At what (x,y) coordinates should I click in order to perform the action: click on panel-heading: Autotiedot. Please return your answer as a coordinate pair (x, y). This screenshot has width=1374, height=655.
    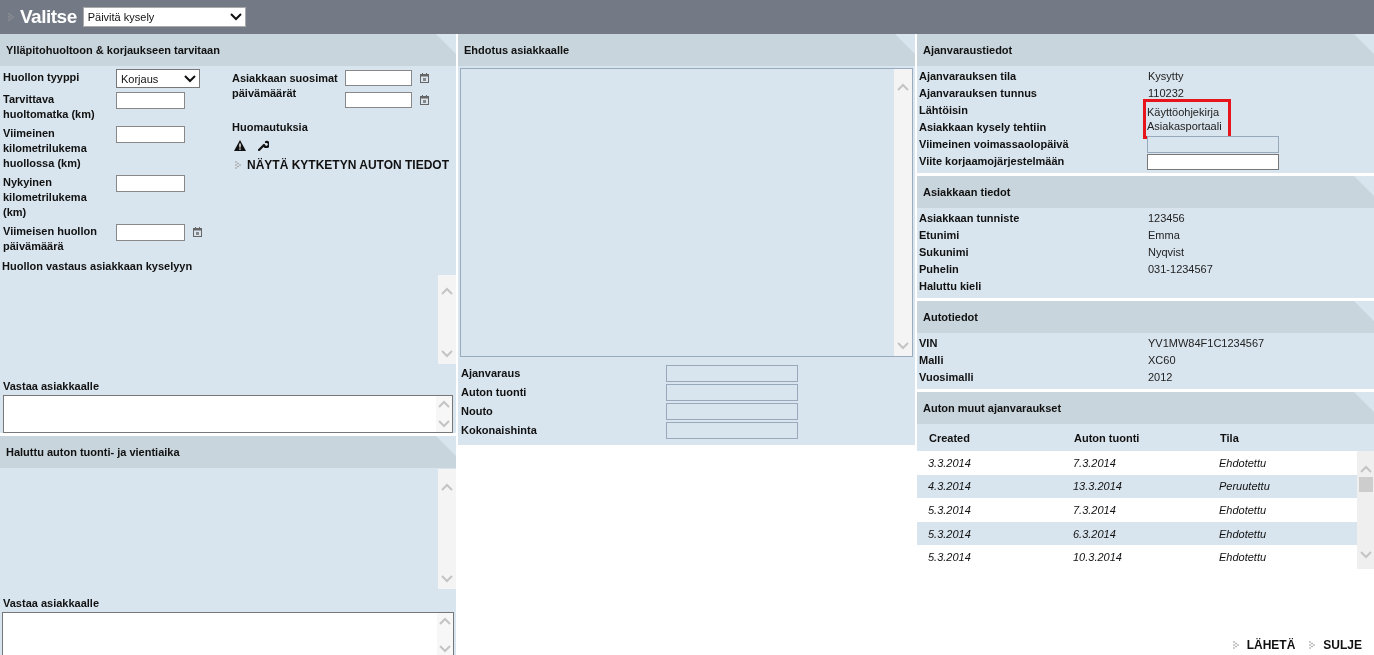
    Looking at the image, I should click on (1145, 317).